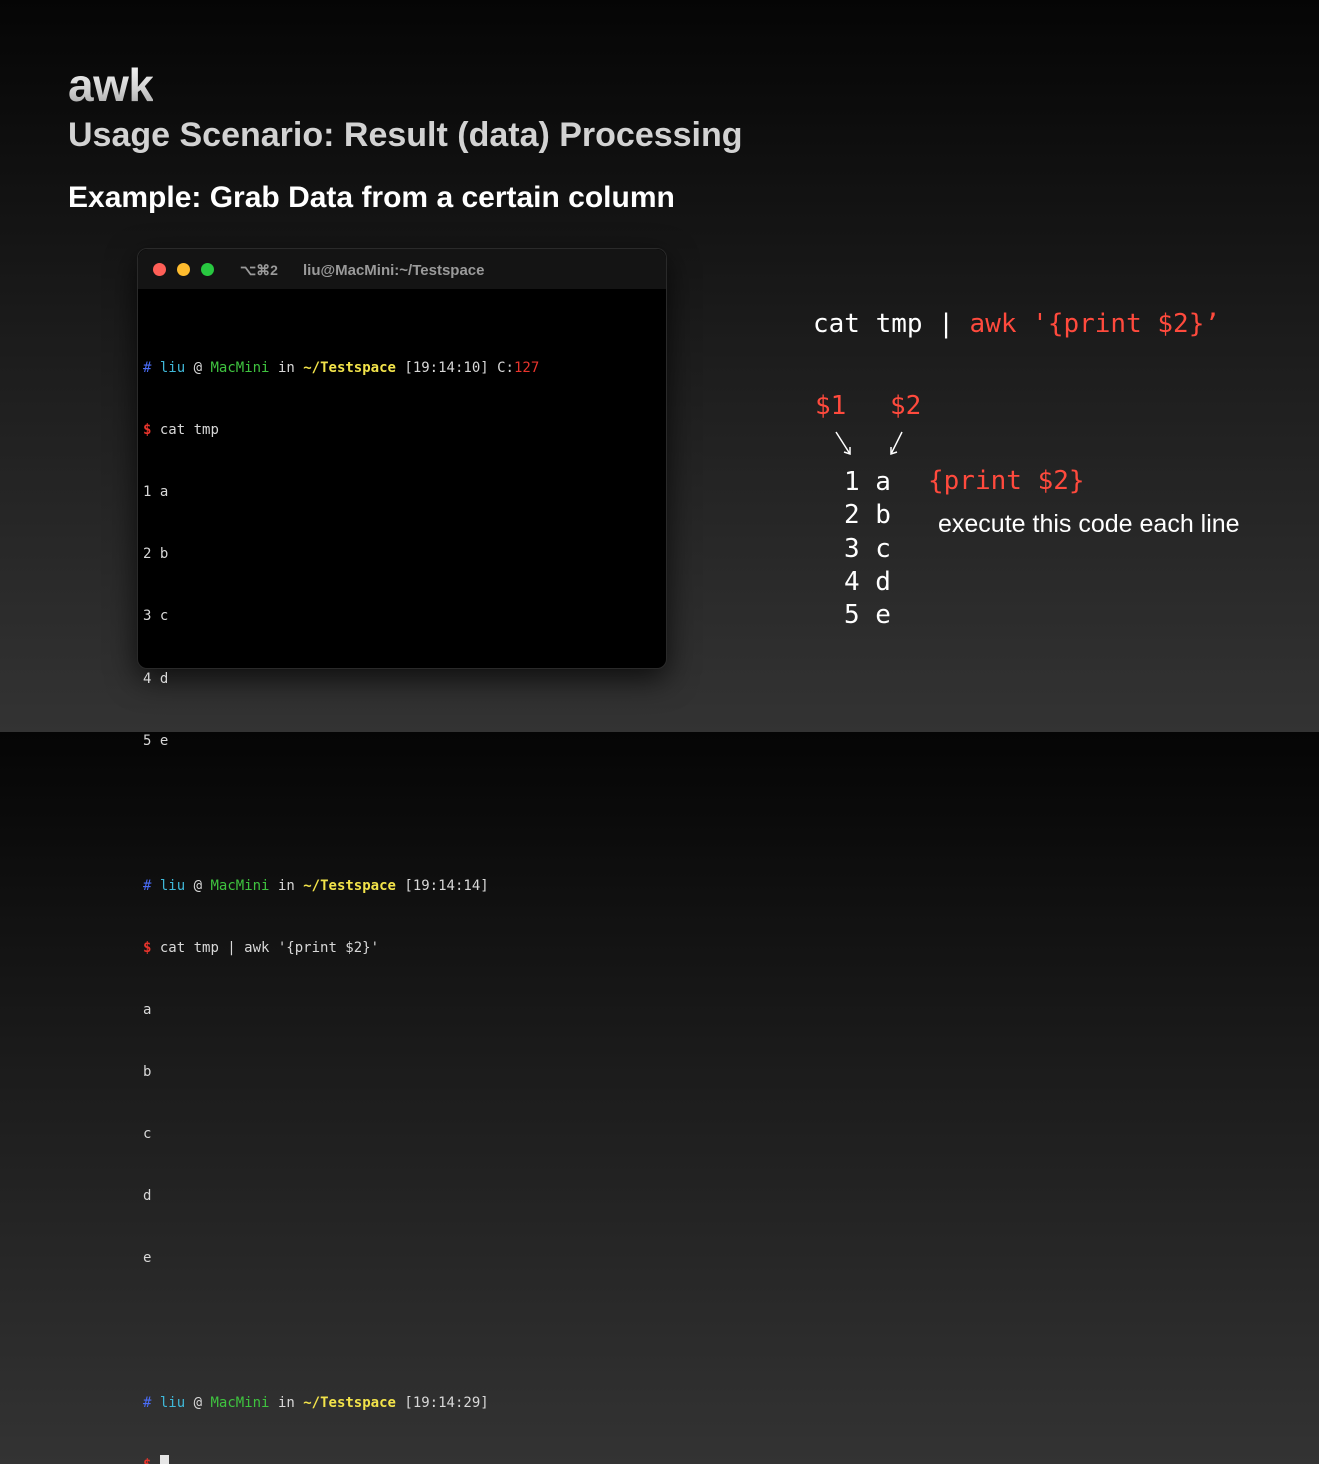 Image resolution: width=1319 pixels, height=1464 pixels. What do you see at coordinates (401, 430) in the screenshot?
I see `command-line: $ cat tmp` at bounding box center [401, 430].